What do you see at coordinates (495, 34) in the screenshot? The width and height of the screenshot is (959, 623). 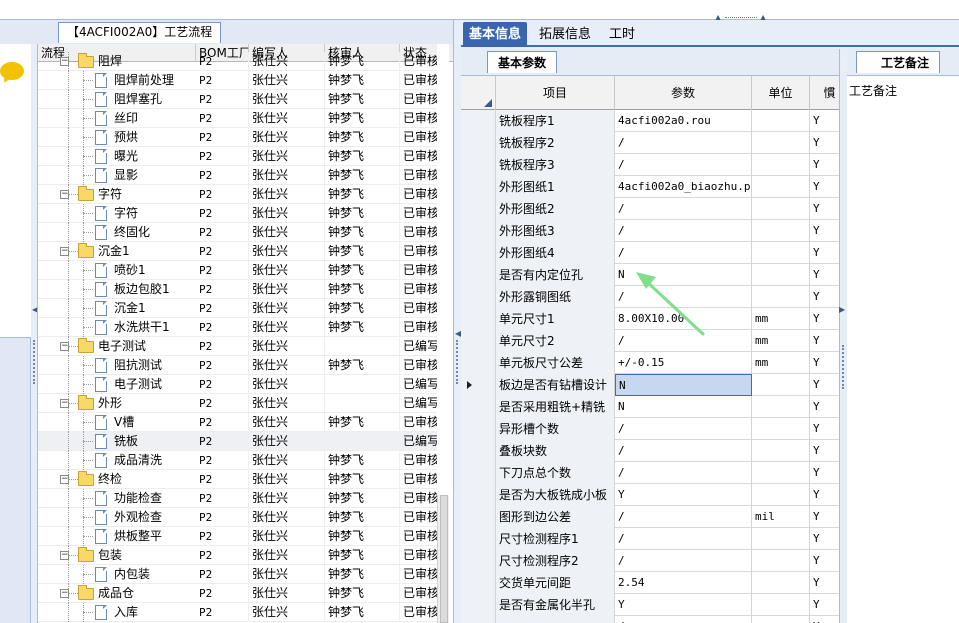 I see `tab-basic-info: 基本信息` at bounding box center [495, 34].